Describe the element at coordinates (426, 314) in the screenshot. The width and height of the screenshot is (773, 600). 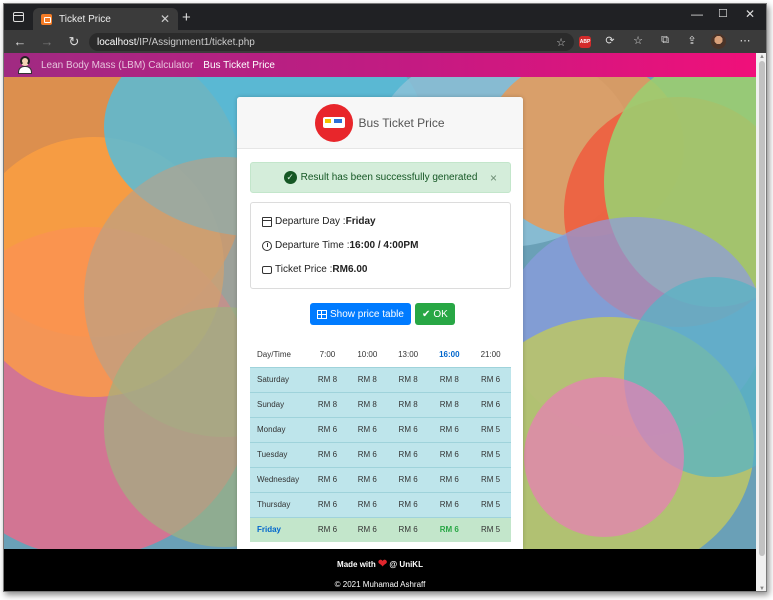
I see `check-icon: ✔` at that location.